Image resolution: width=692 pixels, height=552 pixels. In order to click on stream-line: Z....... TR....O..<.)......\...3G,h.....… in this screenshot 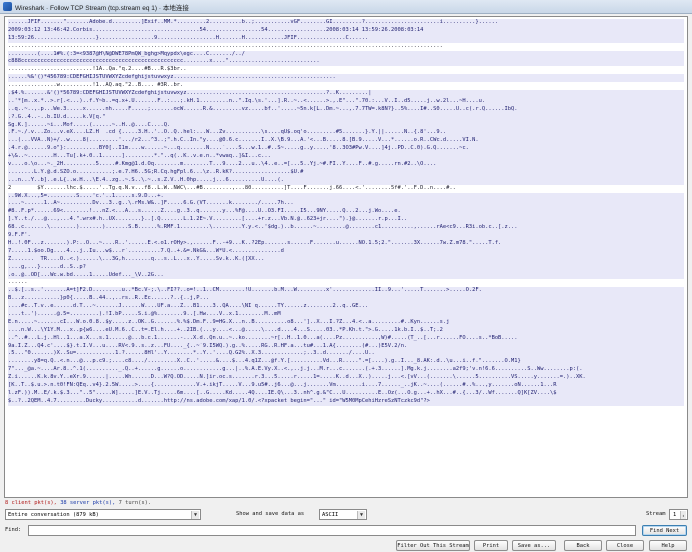, I will do `click(346, 259)`.